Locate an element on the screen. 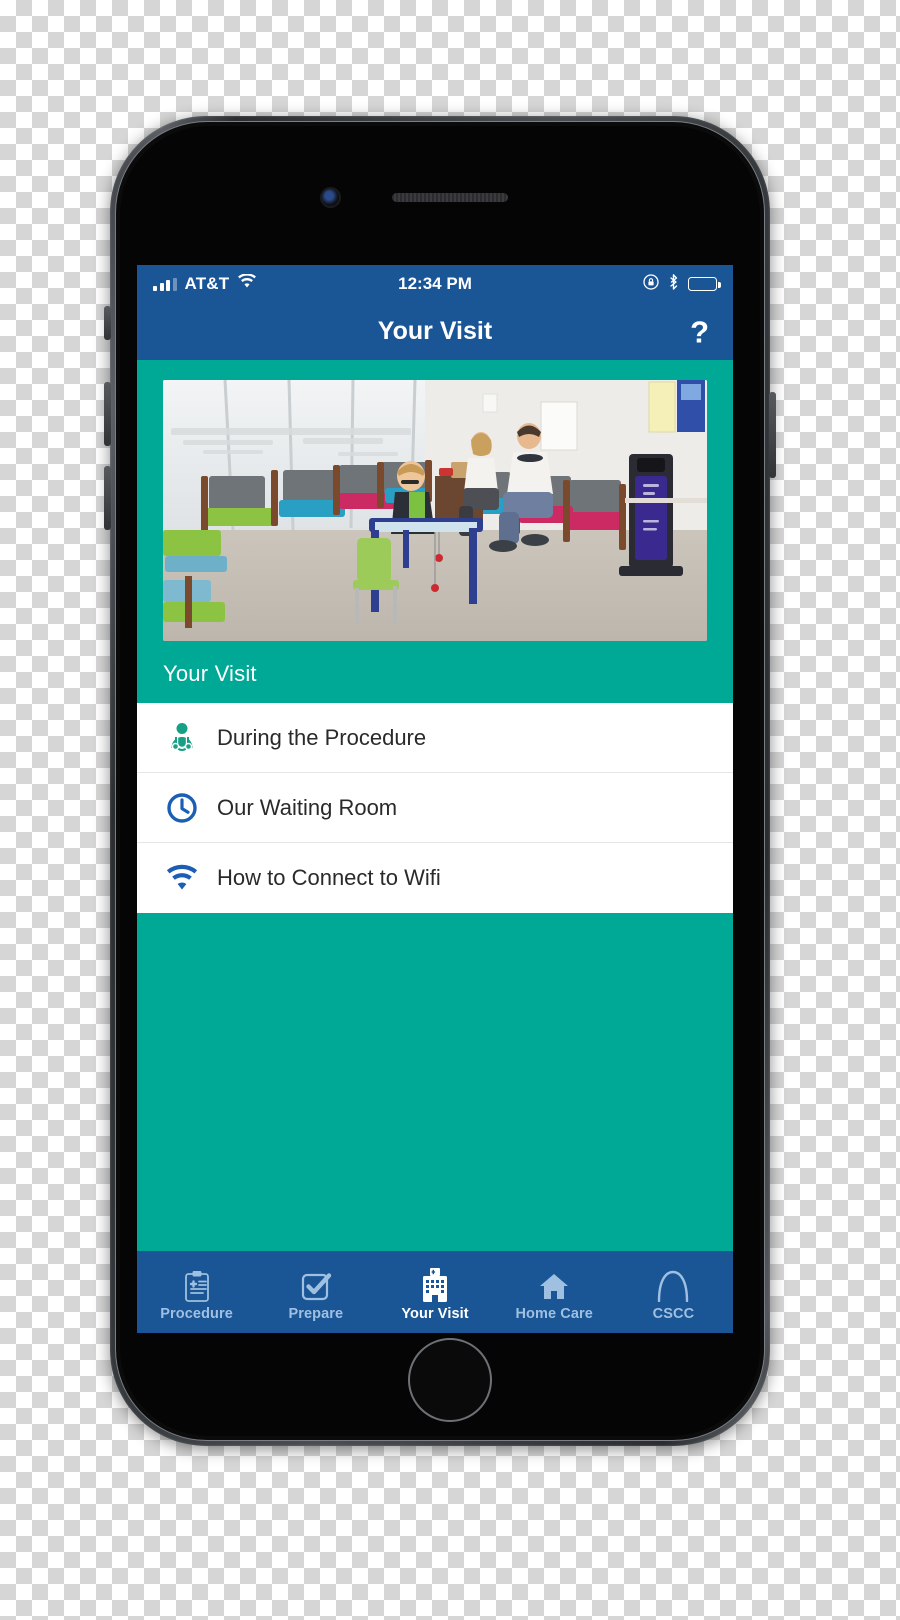 Image resolution: width=900 pixels, height=1620 pixels. list-item-our-waiting-room: Our Waiting Room is located at coordinates (435, 808).